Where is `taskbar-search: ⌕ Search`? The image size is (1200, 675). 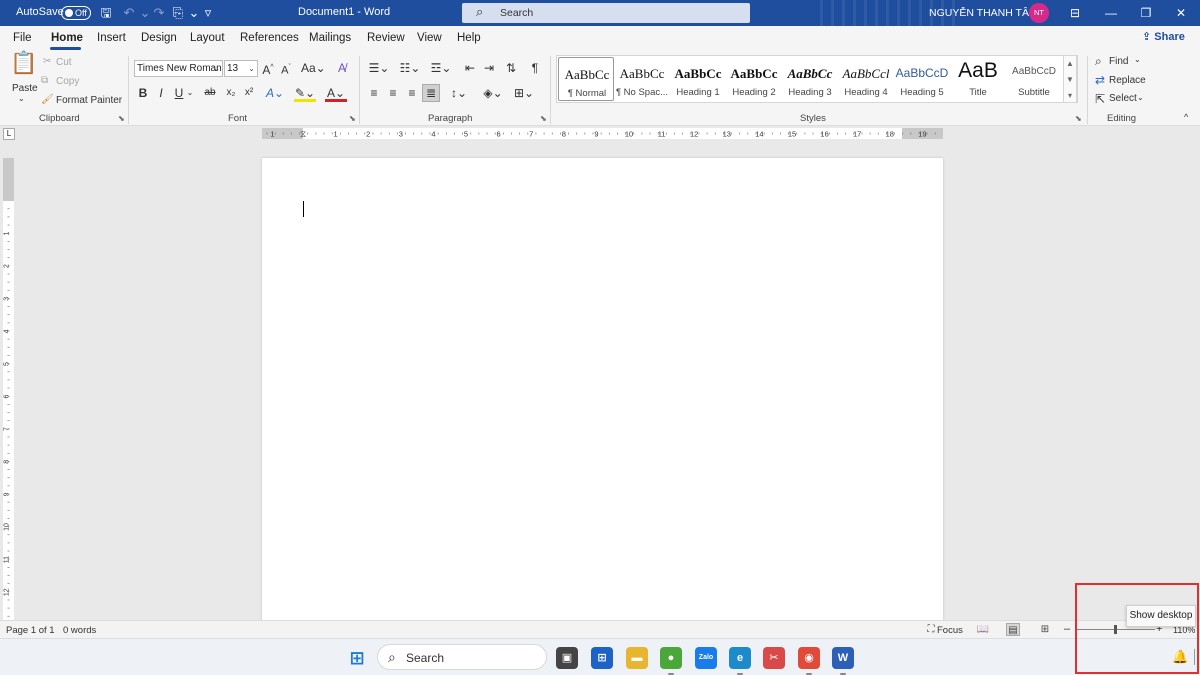
taskbar-search: ⌕ Search is located at coordinates (462, 657).